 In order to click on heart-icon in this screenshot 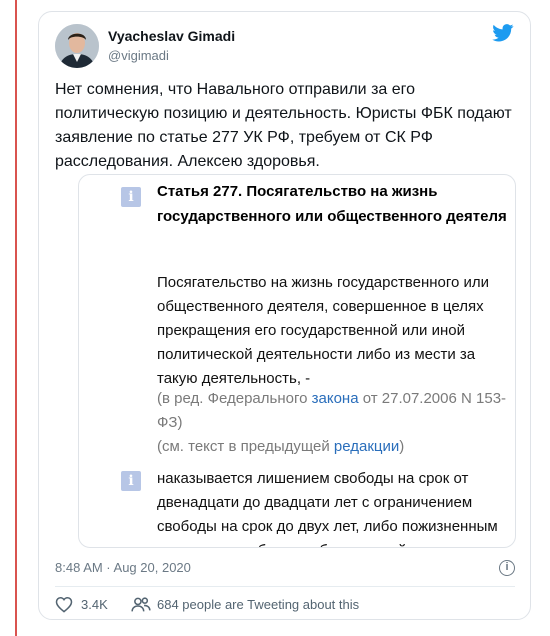, I will do `click(64, 604)`.